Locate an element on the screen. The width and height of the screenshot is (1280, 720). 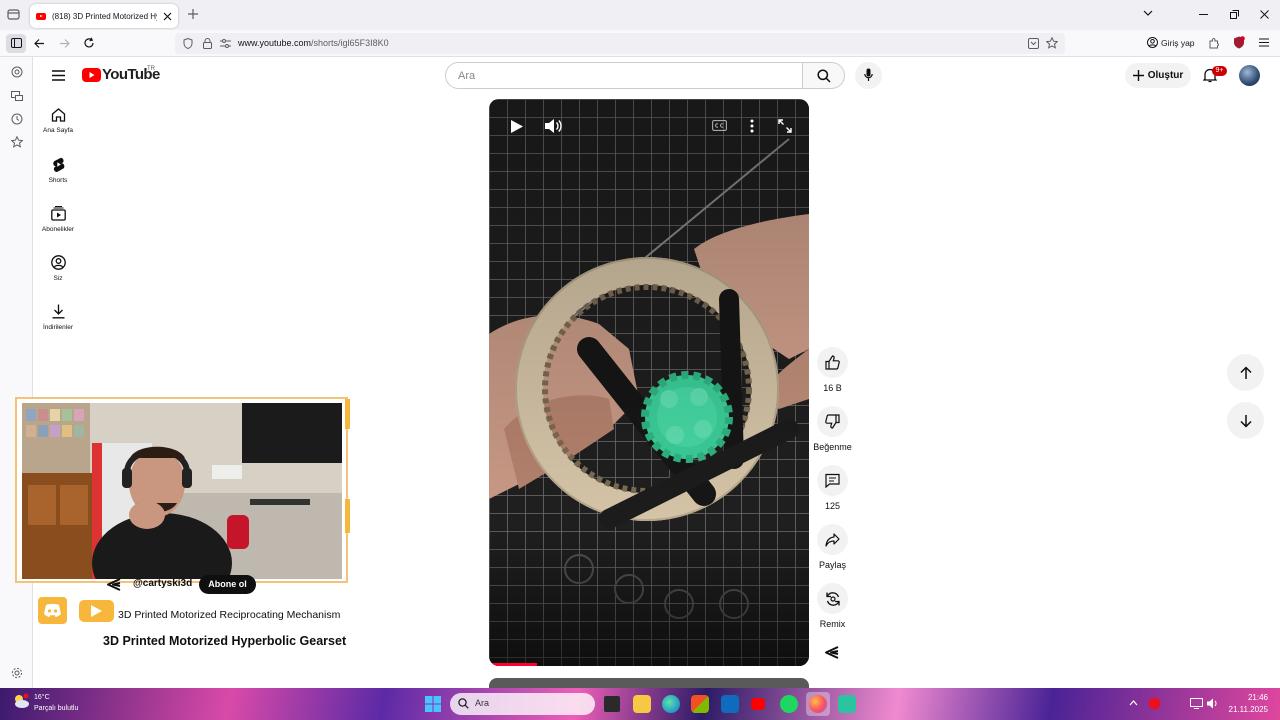
forward-icon is located at coordinates (64, 43).